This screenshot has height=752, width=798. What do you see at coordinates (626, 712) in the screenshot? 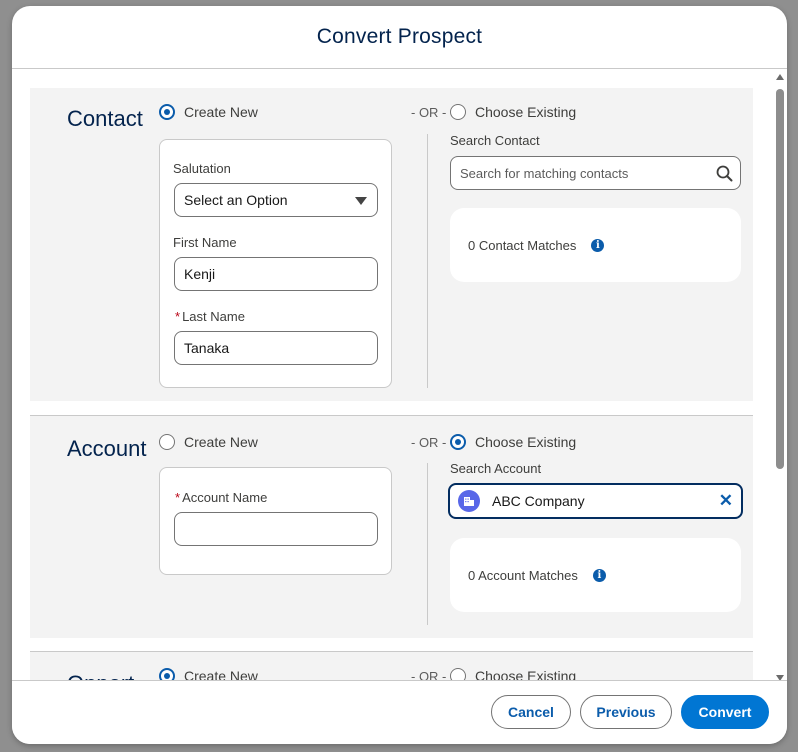
I see `previous-button: Previous` at bounding box center [626, 712].